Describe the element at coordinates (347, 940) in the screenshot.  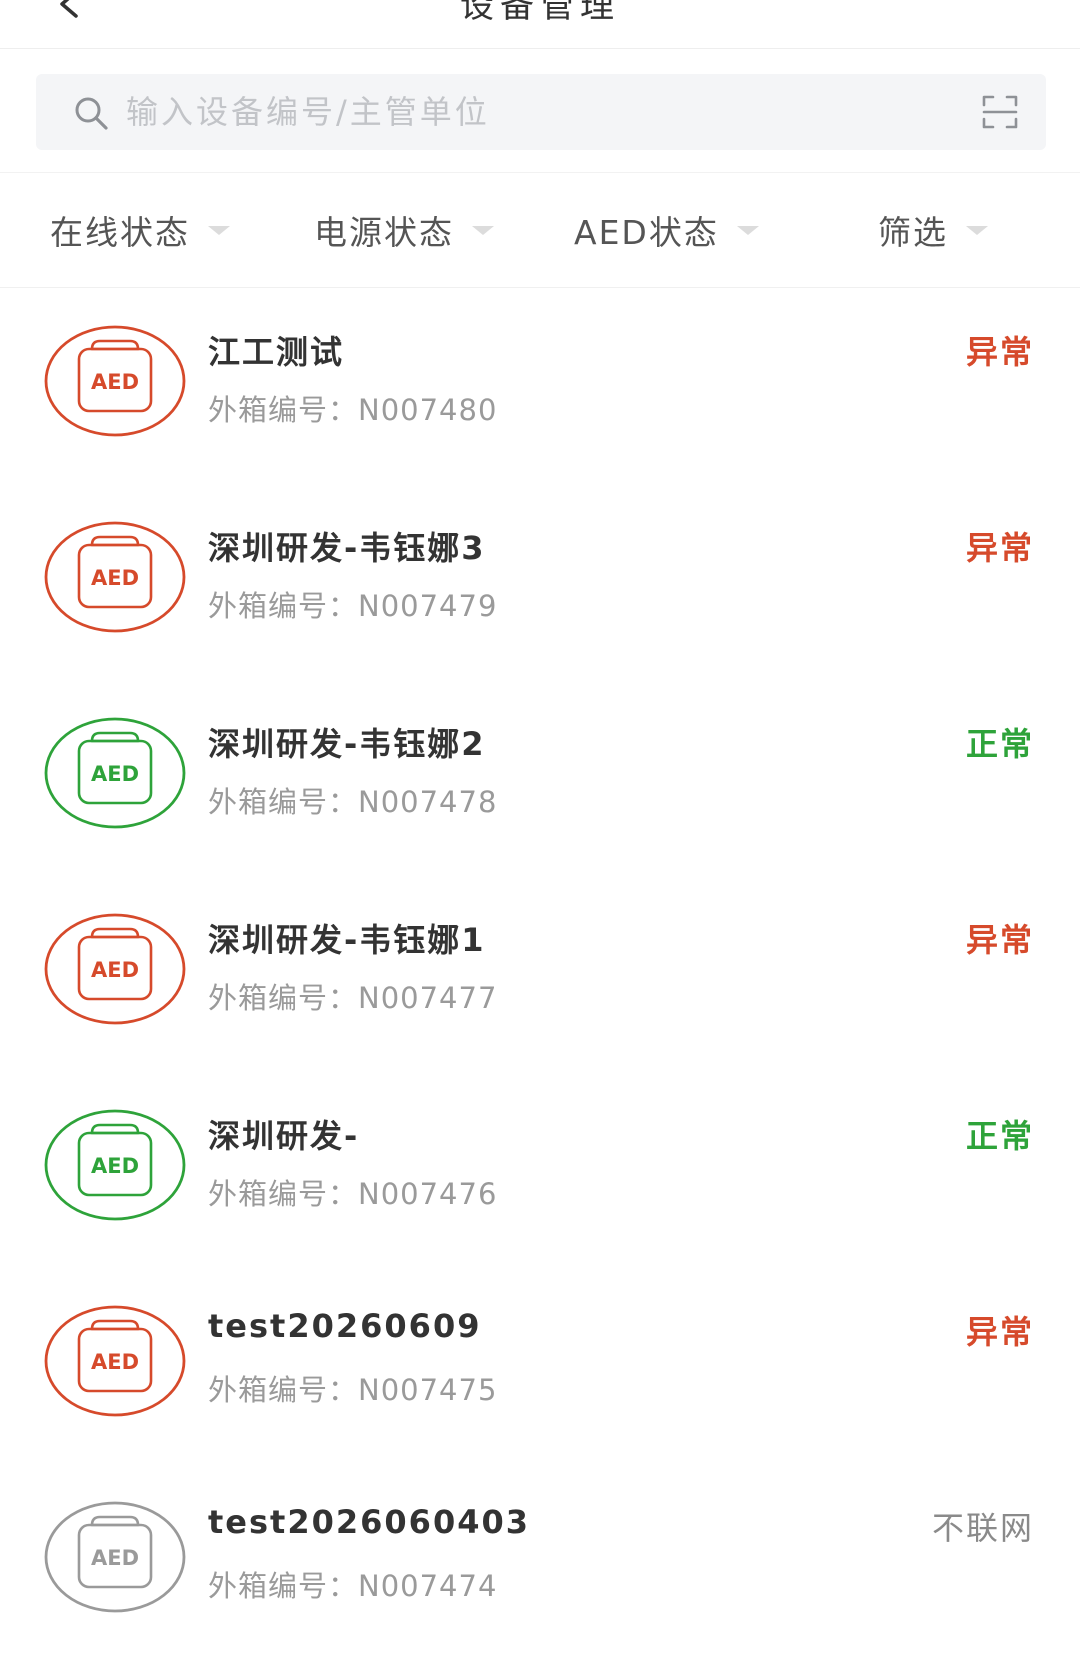
I see `device-name: 深圳研发-韦钰娜1` at that location.